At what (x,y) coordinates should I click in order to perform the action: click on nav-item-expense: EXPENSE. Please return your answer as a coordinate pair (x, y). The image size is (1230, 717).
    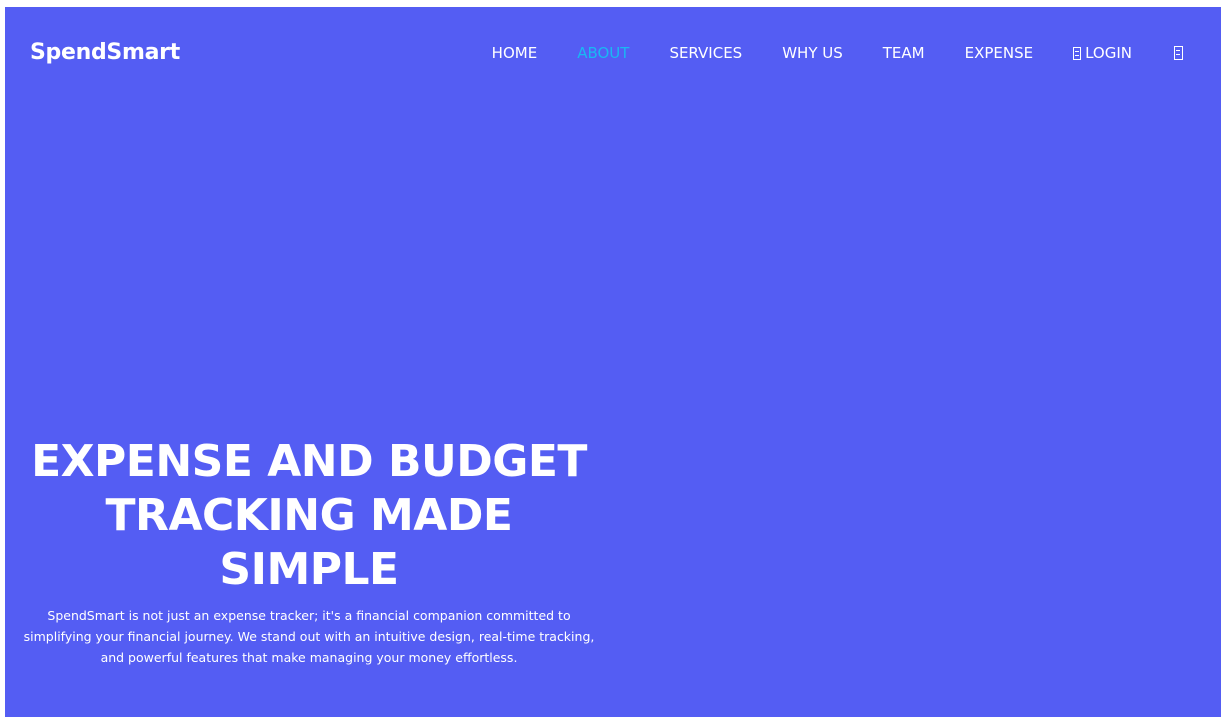
    Looking at the image, I should click on (999, 53).